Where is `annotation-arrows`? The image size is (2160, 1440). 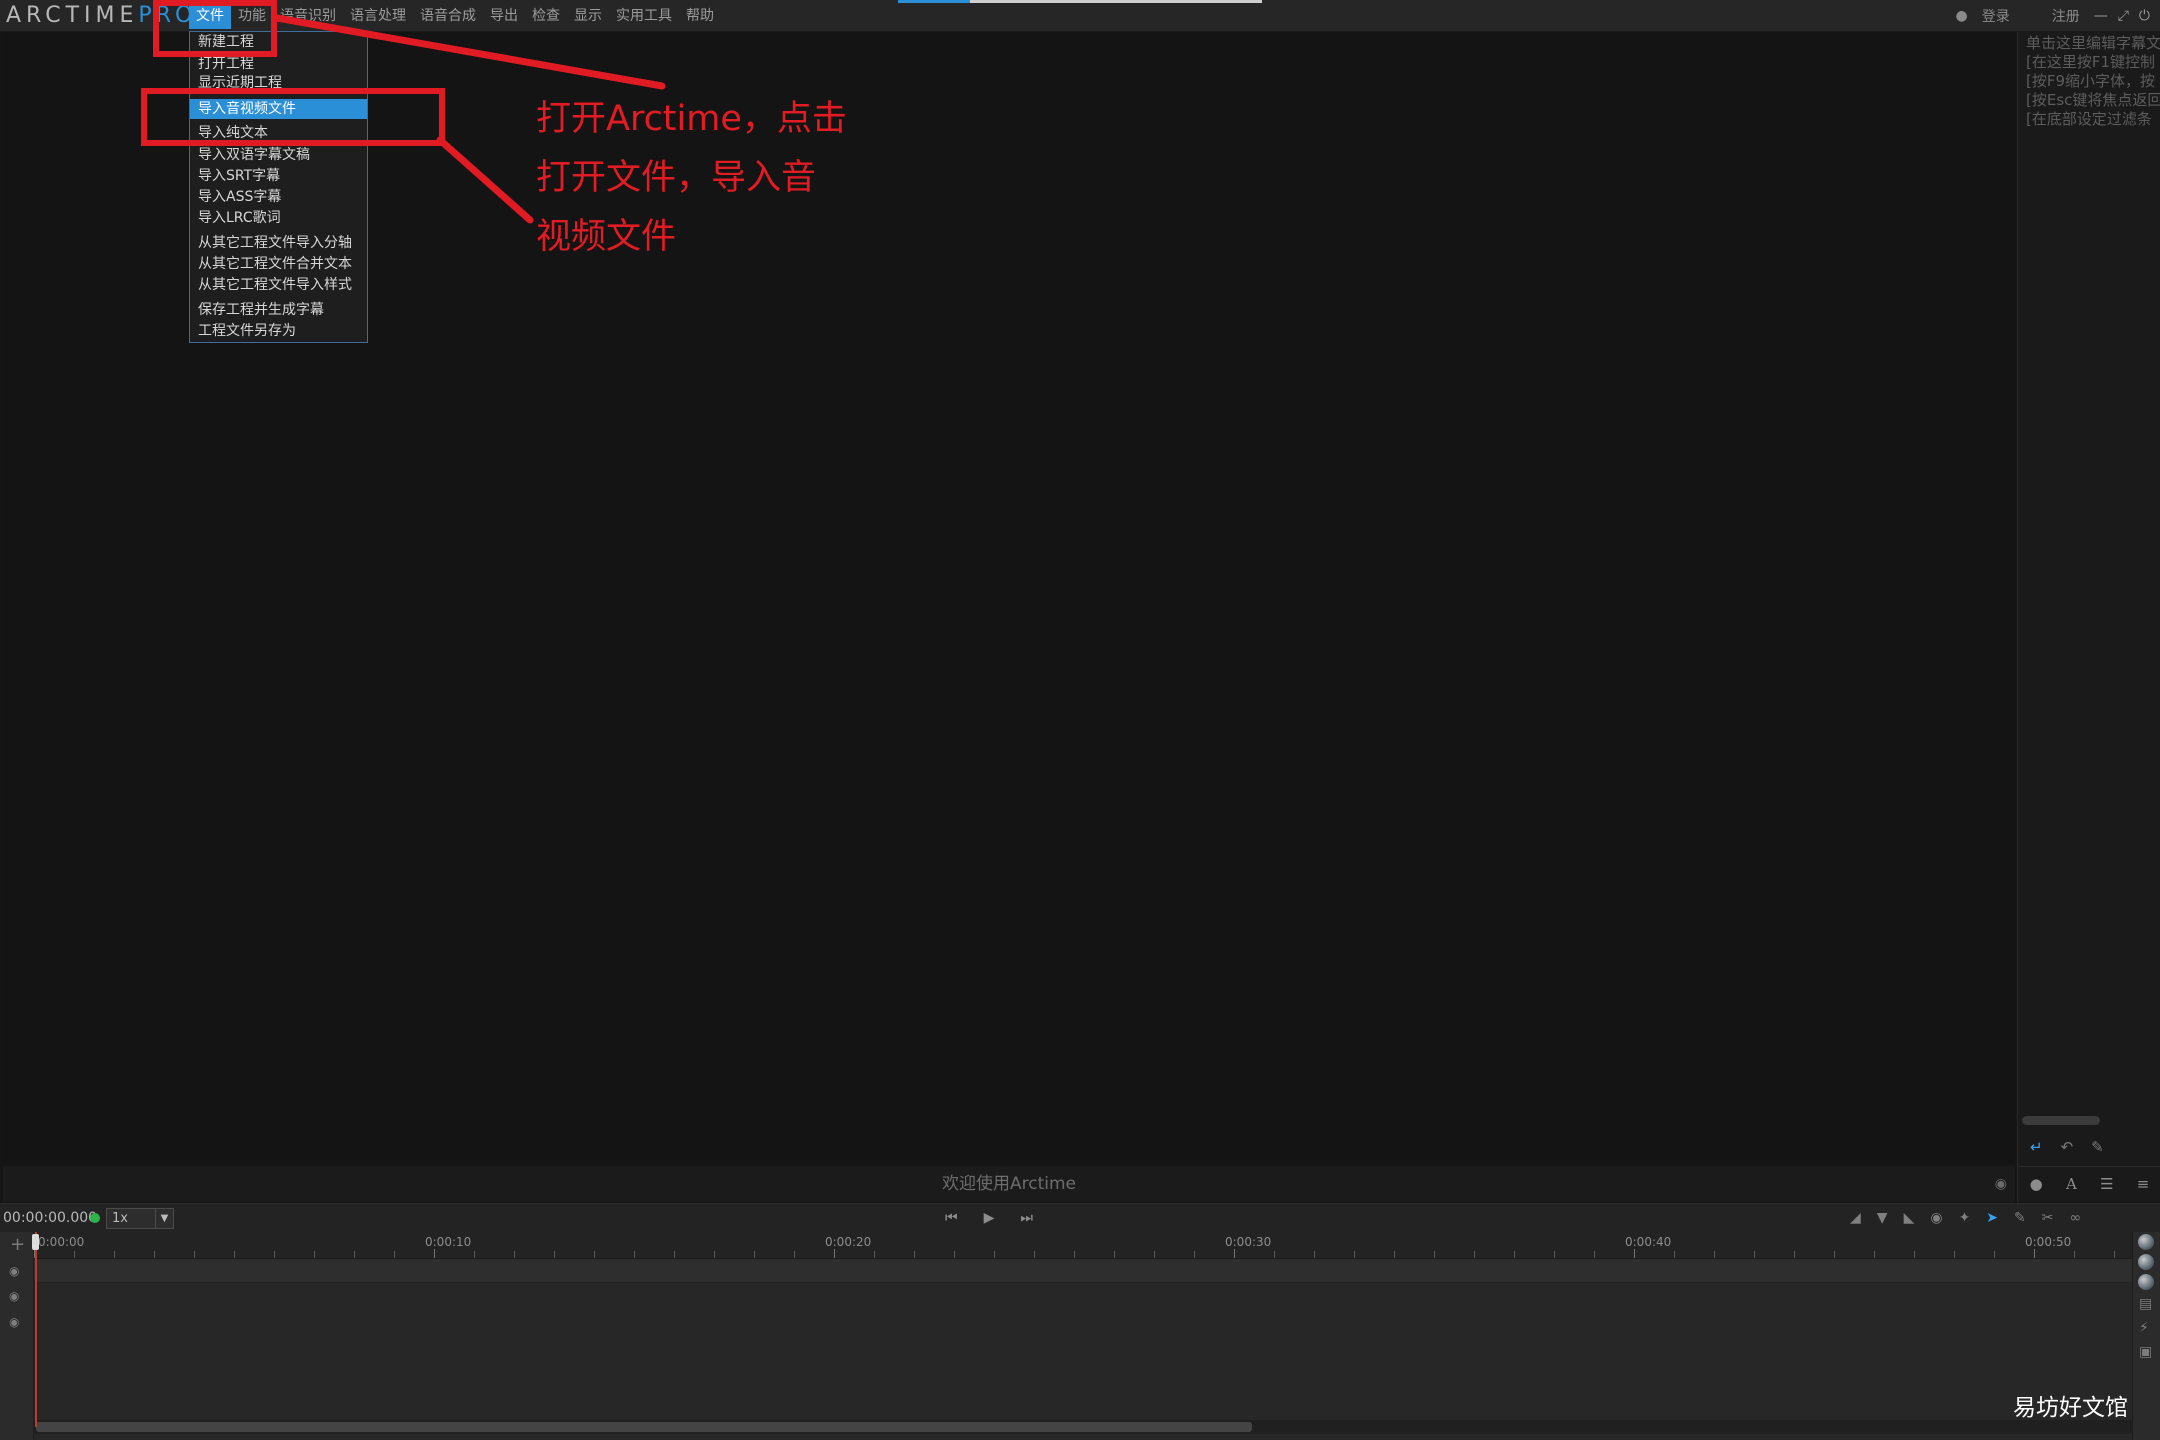
annotation-arrows is located at coordinates (469, 119).